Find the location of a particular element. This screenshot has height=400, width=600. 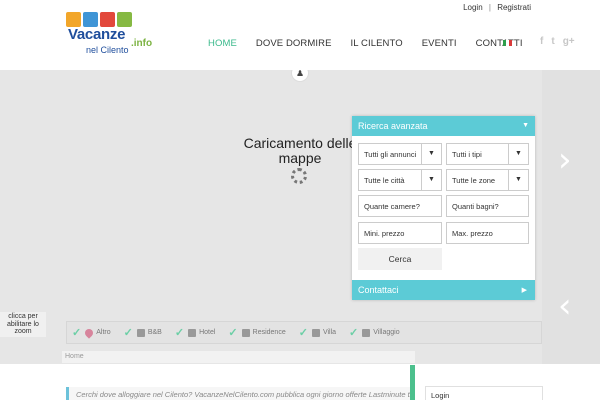

slider-next-arrow: › is located at coordinates (565, 160).